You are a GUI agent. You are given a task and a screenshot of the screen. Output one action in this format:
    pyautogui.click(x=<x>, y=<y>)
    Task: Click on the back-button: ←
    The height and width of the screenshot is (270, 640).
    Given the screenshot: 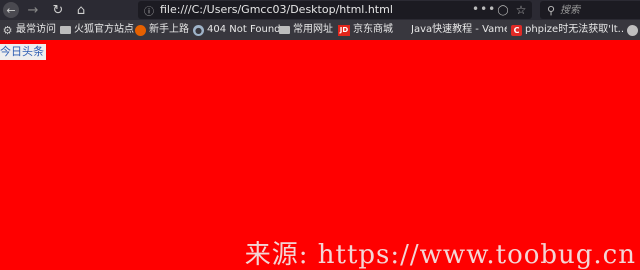 What is the action you would take?
    pyautogui.click(x=11, y=10)
    